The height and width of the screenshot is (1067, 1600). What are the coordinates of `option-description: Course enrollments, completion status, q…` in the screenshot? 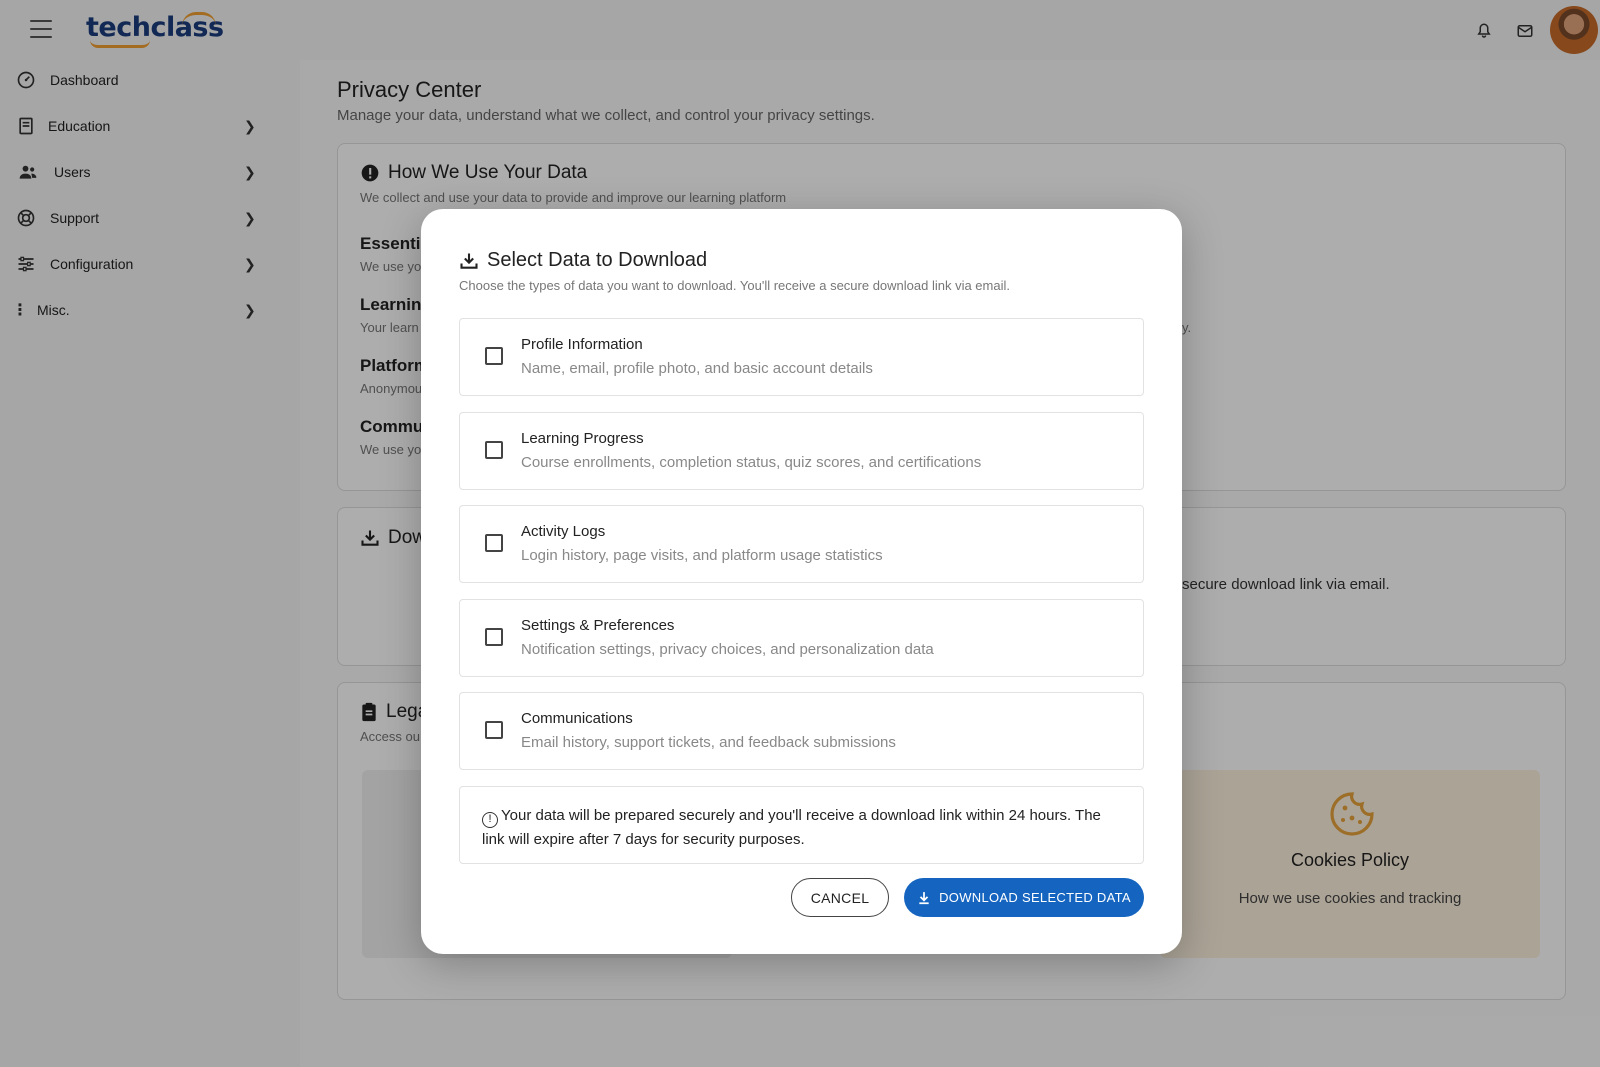 It's located at (751, 462).